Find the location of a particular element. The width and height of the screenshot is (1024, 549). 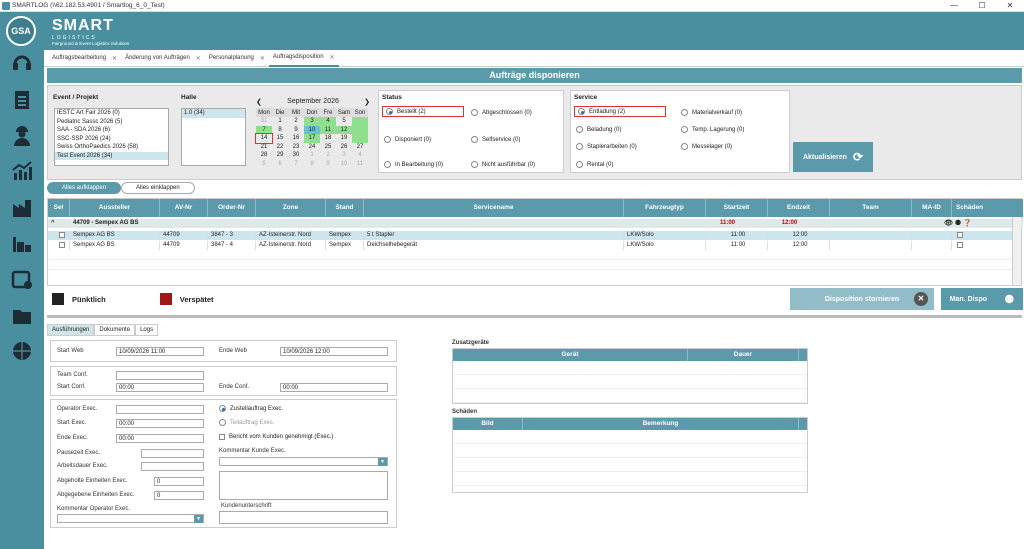

manual-dispo-button: Man. Dispo ⚉ is located at coordinates (982, 299).